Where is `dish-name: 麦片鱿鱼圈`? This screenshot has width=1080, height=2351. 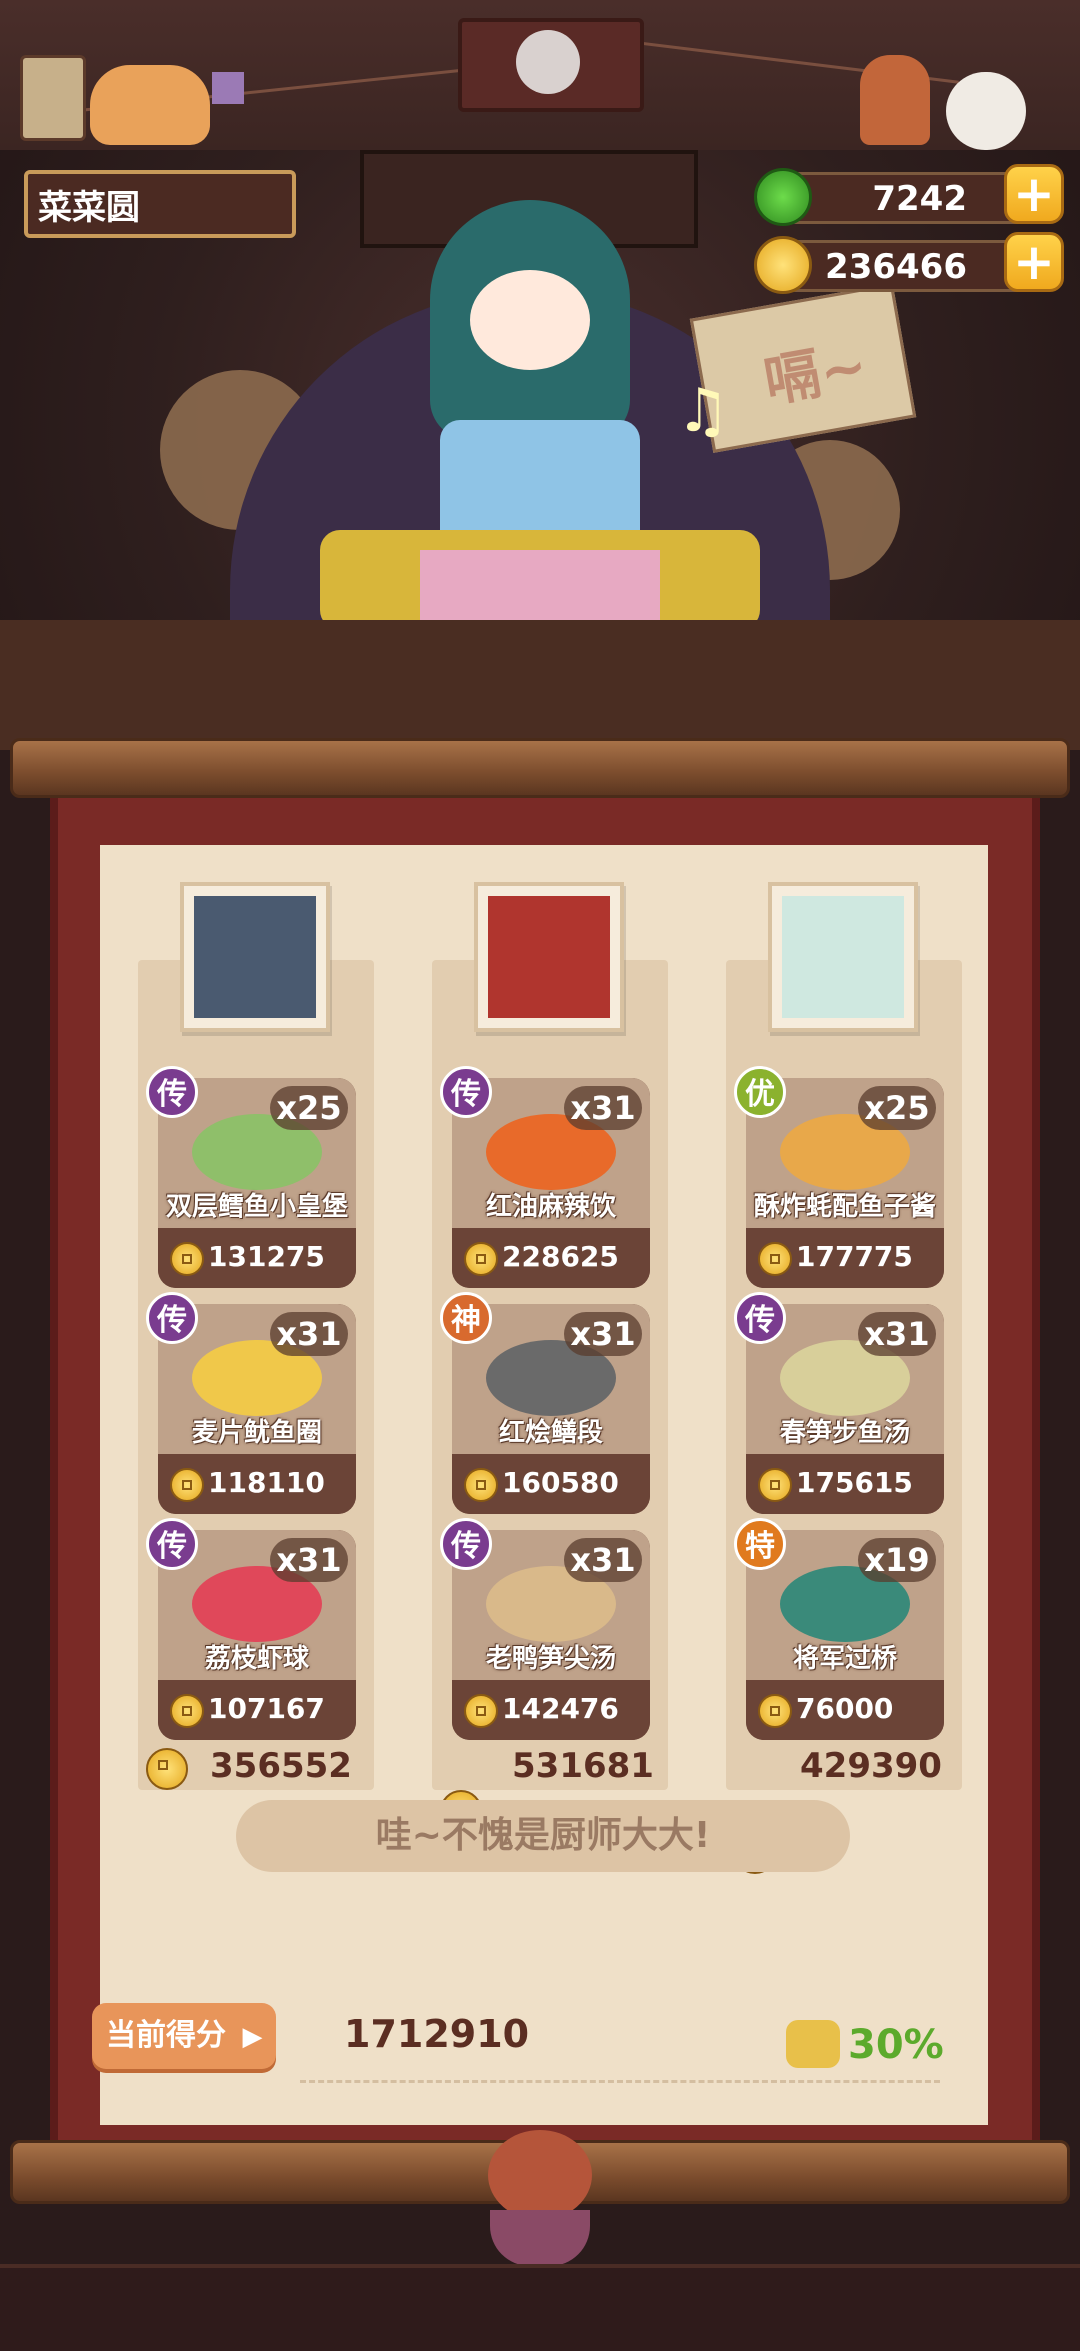
dish-name: 麦片鱿鱼圈 is located at coordinates (256, 1433).